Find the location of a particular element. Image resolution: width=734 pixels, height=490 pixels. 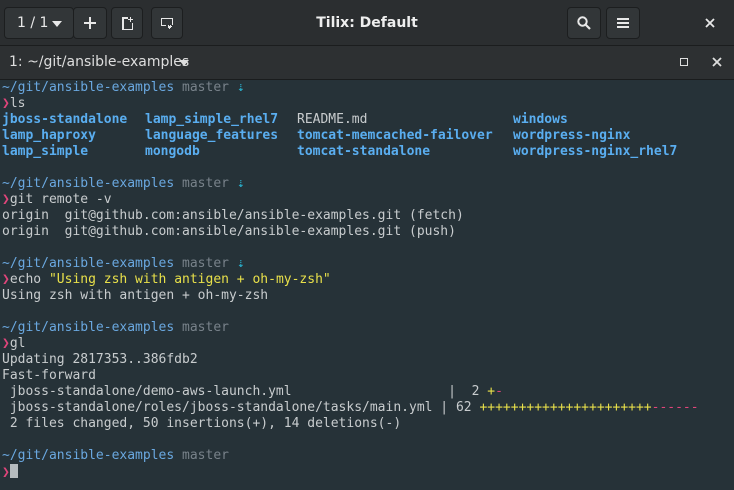

split-down-icon is located at coordinates (167, 23).